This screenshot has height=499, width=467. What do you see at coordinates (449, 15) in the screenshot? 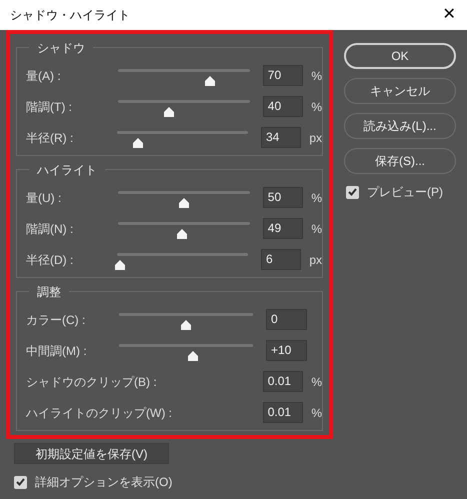
I see `close-button: ✕` at bounding box center [449, 15].